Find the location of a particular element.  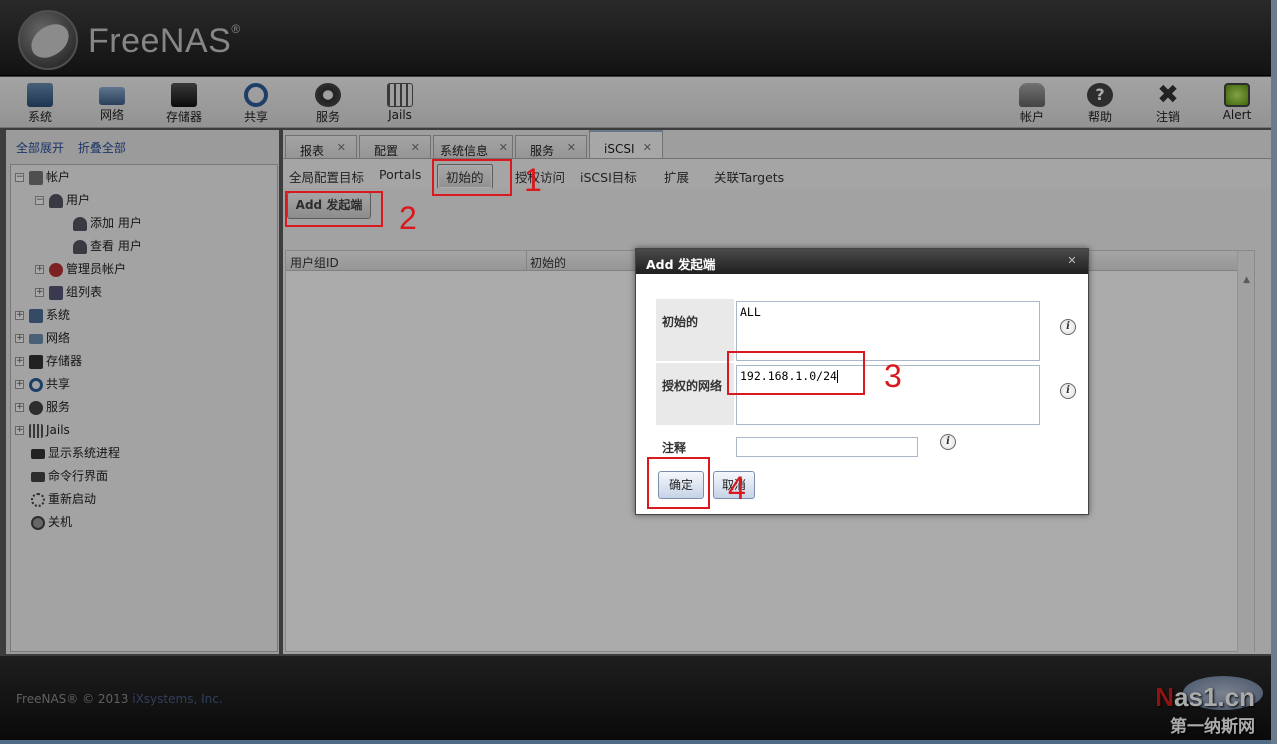

comment-info-icon: i is located at coordinates (948, 442).